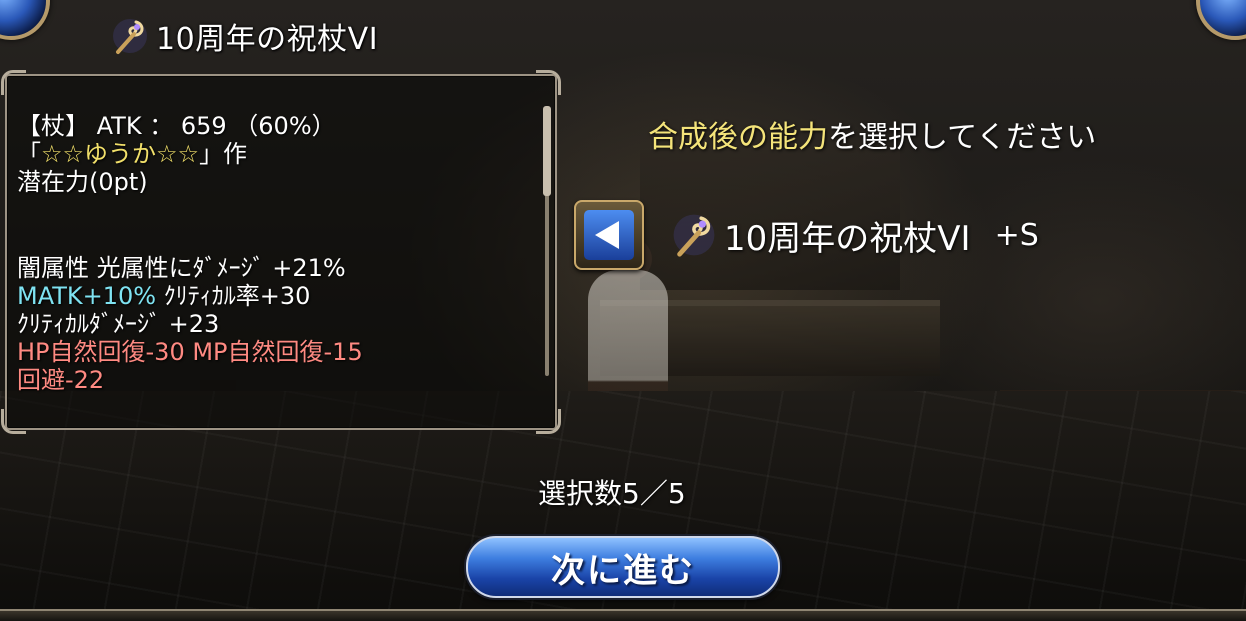  Describe the element at coordinates (118, 324) in the screenshot. I see `effect-line: ｸﾘﾃｨｶﾙﾀﾞﾒｰｼﾞ +23` at that location.